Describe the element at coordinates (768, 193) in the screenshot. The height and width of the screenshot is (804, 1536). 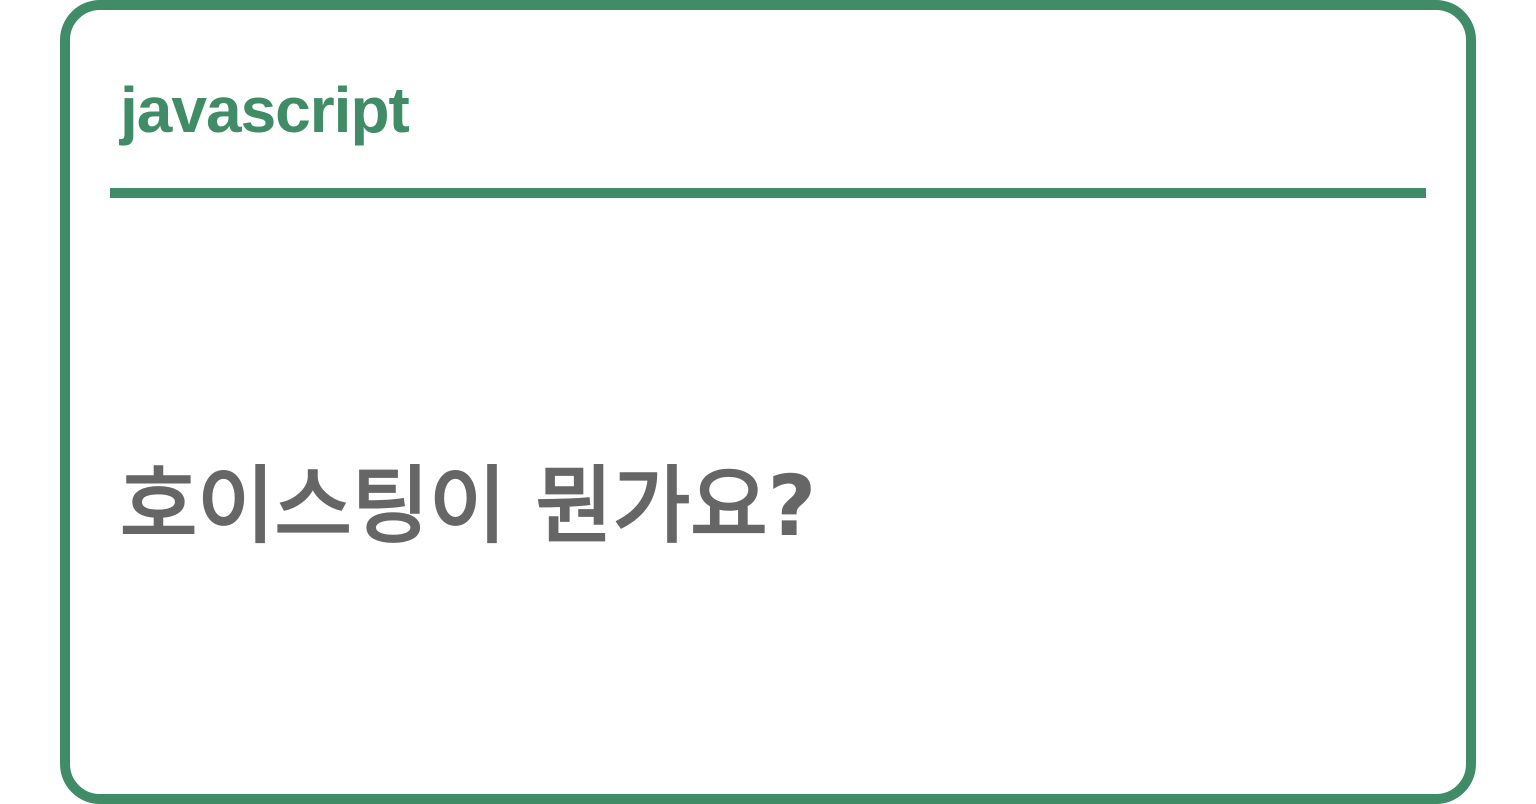
I see `divider` at that location.